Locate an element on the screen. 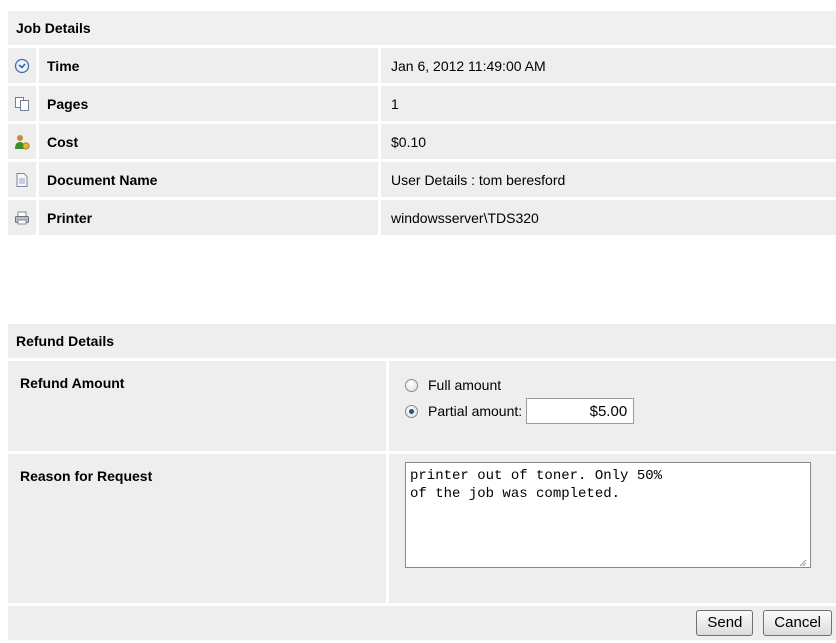 The width and height of the screenshot is (836, 643). job-row-time: Time Jan 6, 2012 11:49:00 AM is located at coordinates (422, 65).